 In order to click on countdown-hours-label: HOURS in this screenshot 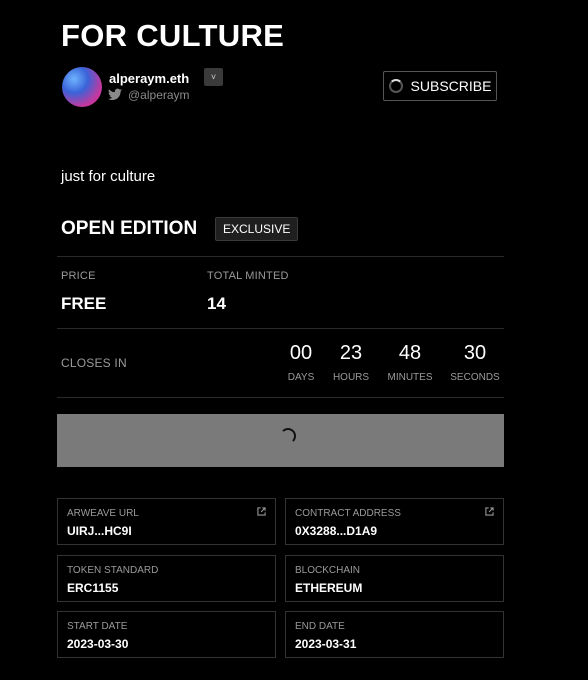, I will do `click(351, 377)`.